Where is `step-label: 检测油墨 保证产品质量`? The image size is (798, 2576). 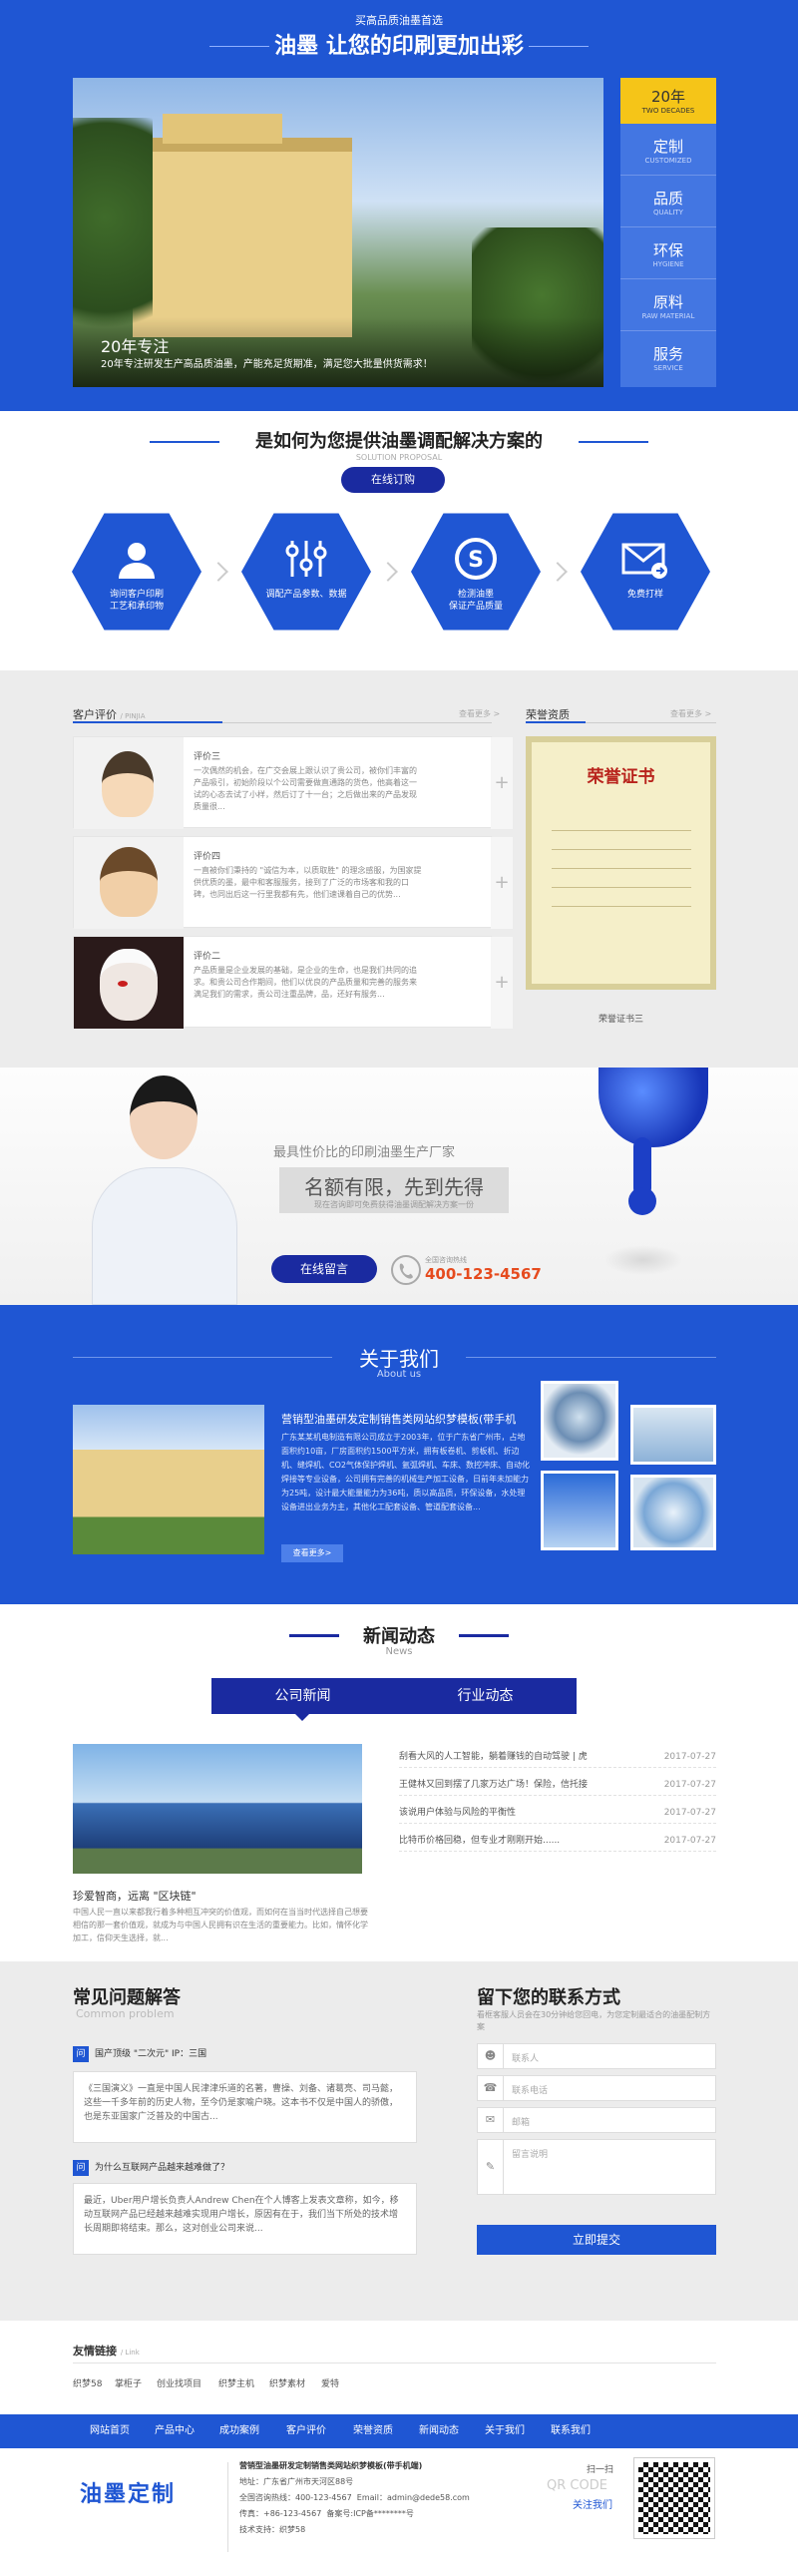
step-label: 检测油墨 保证产品质量 is located at coordinates (475, 601).